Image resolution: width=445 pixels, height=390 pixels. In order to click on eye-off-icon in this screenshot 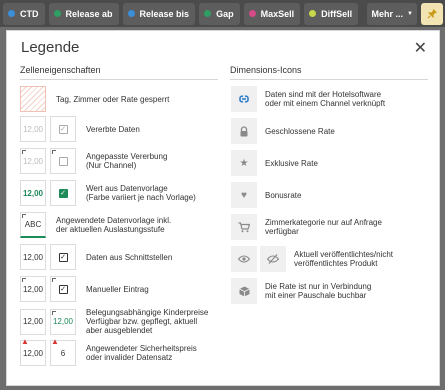, I will do `click(273, 259)`.